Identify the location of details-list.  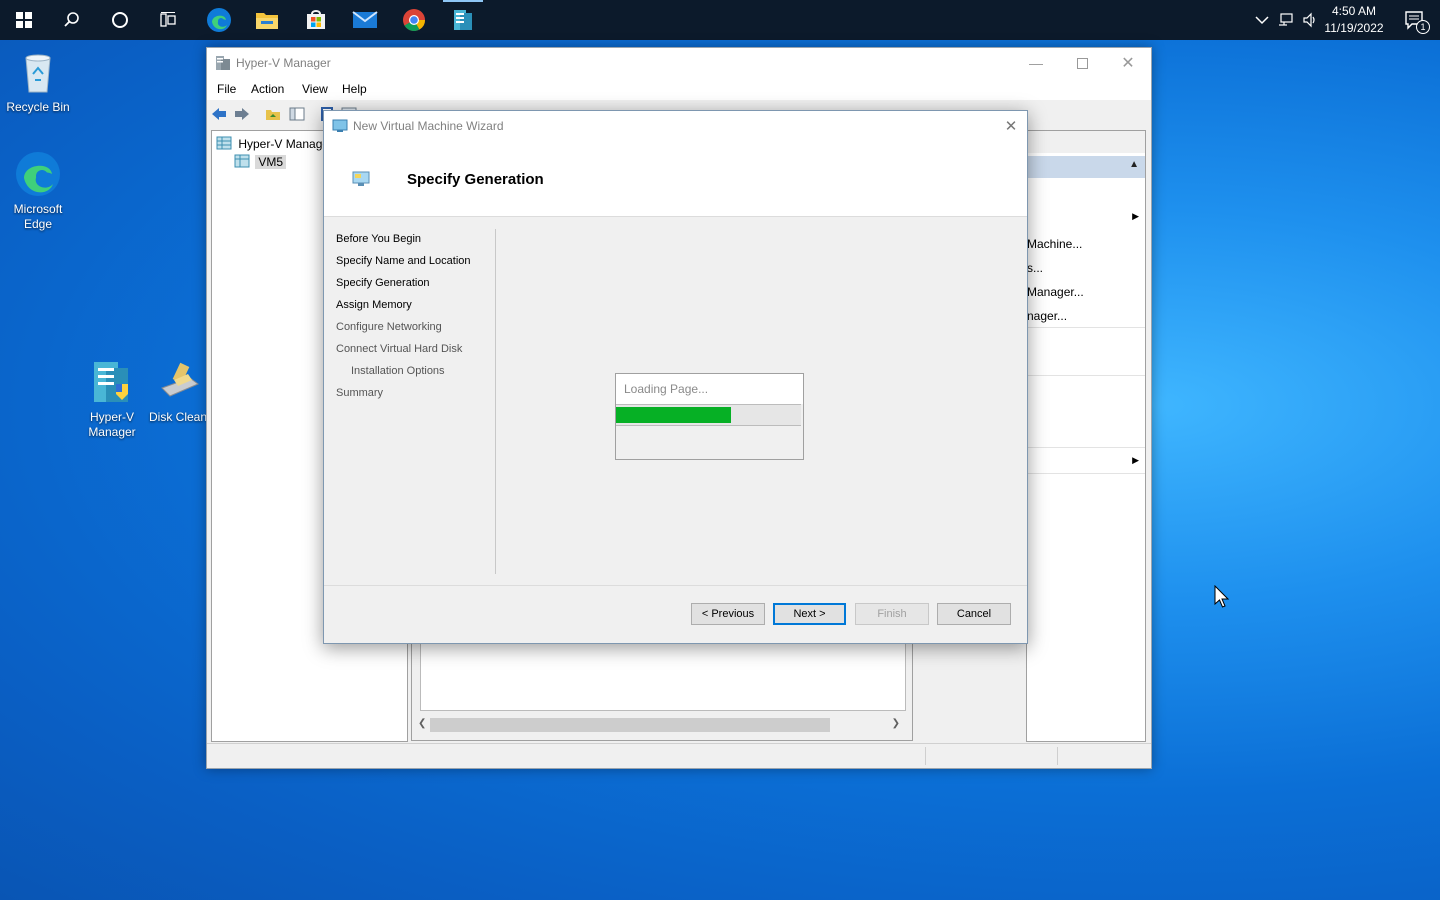
(663, 677).